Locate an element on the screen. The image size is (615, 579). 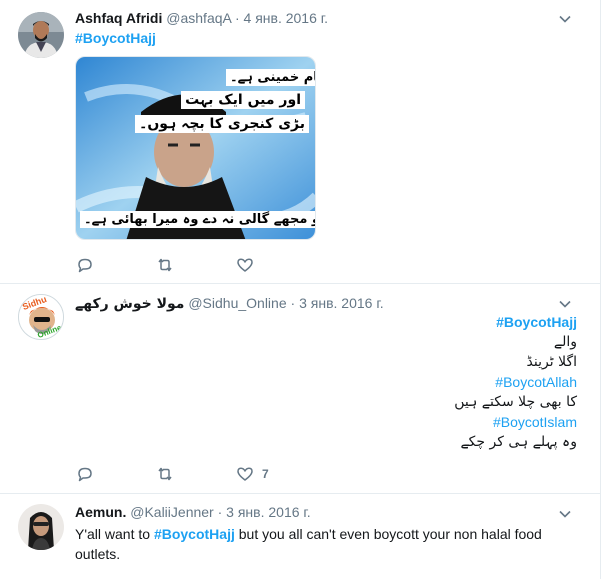
user-handle: @KaliiJenner is located at coordinates (171, 512).